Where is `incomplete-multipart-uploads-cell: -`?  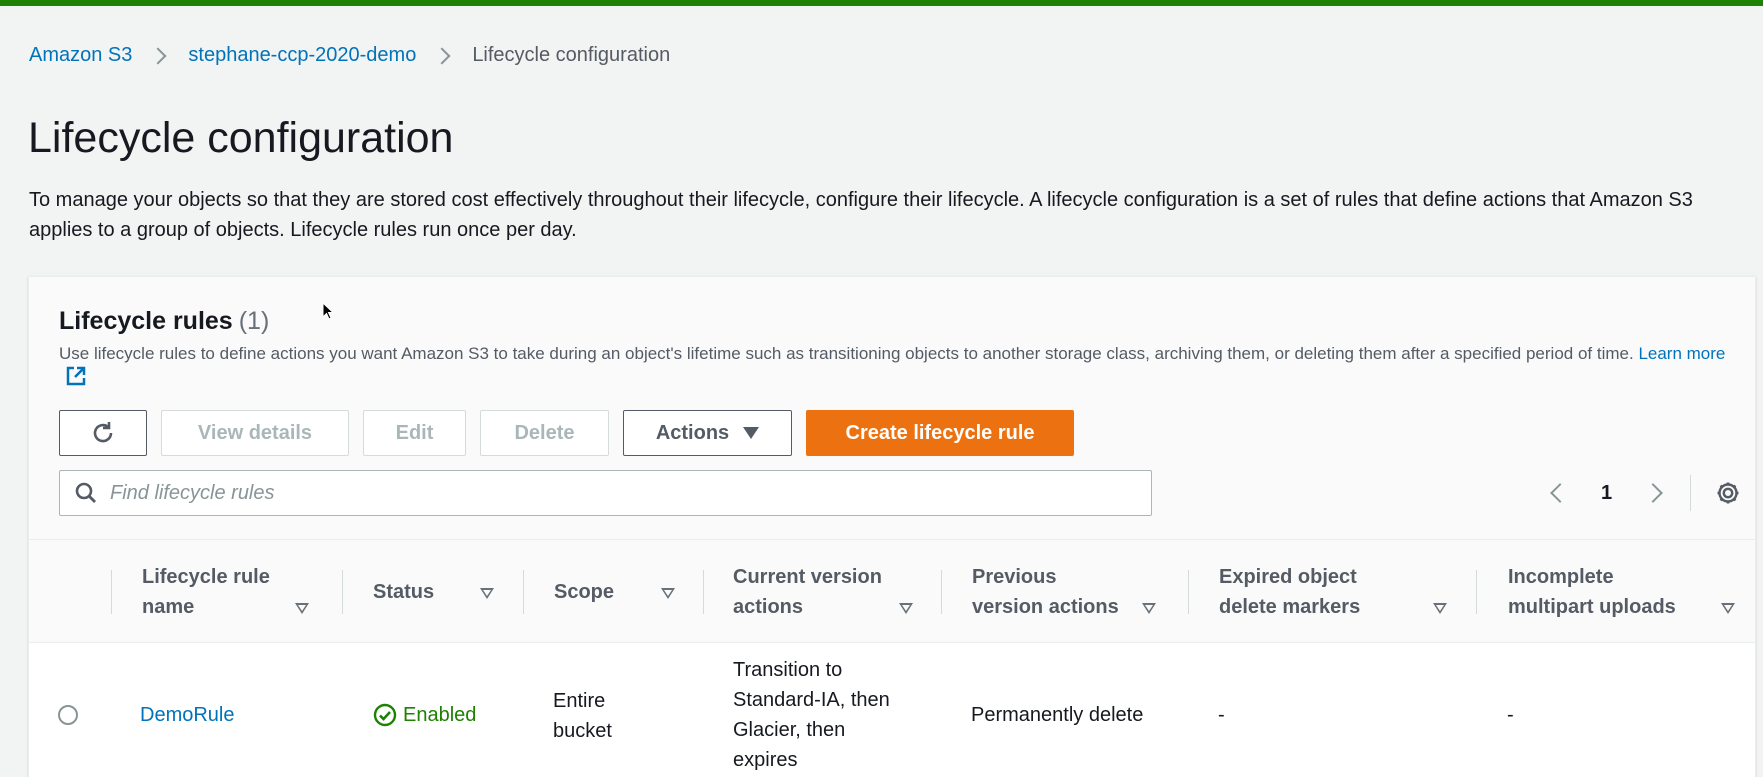 incomplete-multipart-uploads-cell: - is located at coordinates (1510, 715).